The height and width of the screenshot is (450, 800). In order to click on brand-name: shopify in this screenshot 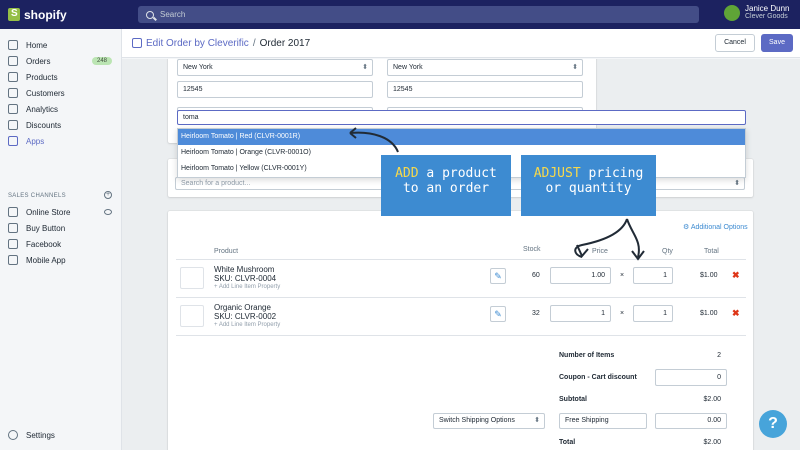, I will do `click(45, 14)`.